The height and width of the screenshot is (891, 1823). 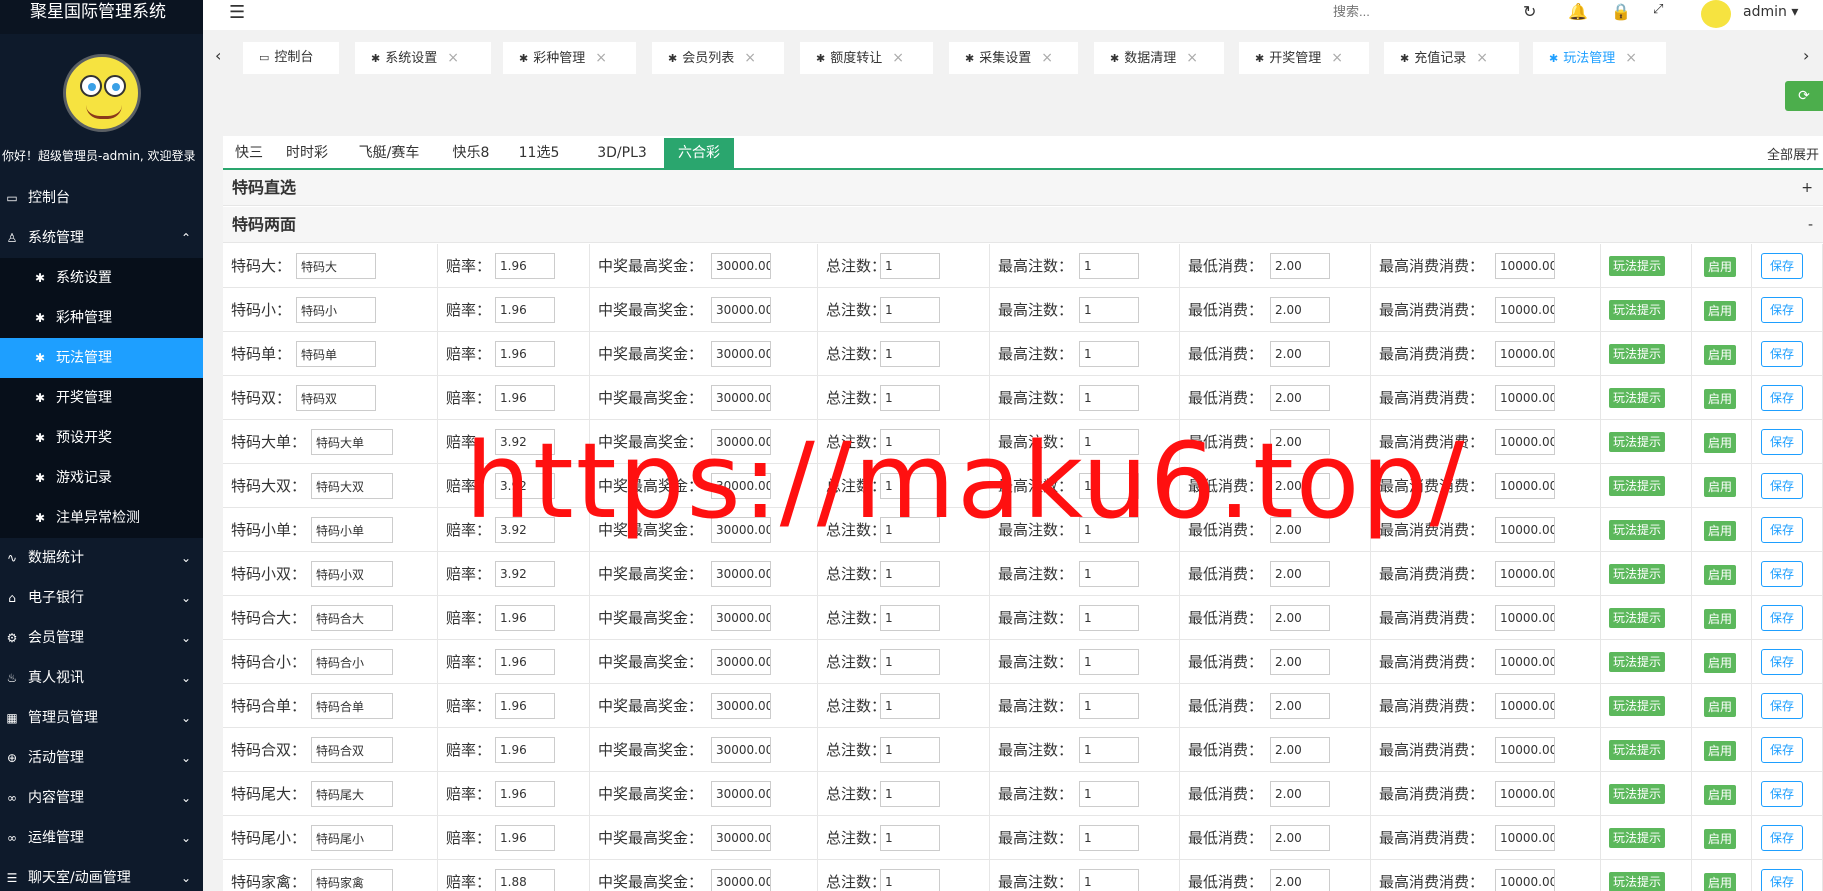 What do you see at coordinates (291, 58) in the screenshot?
I see `tab: ▭ 控制台` at bounding box center [291, 58].